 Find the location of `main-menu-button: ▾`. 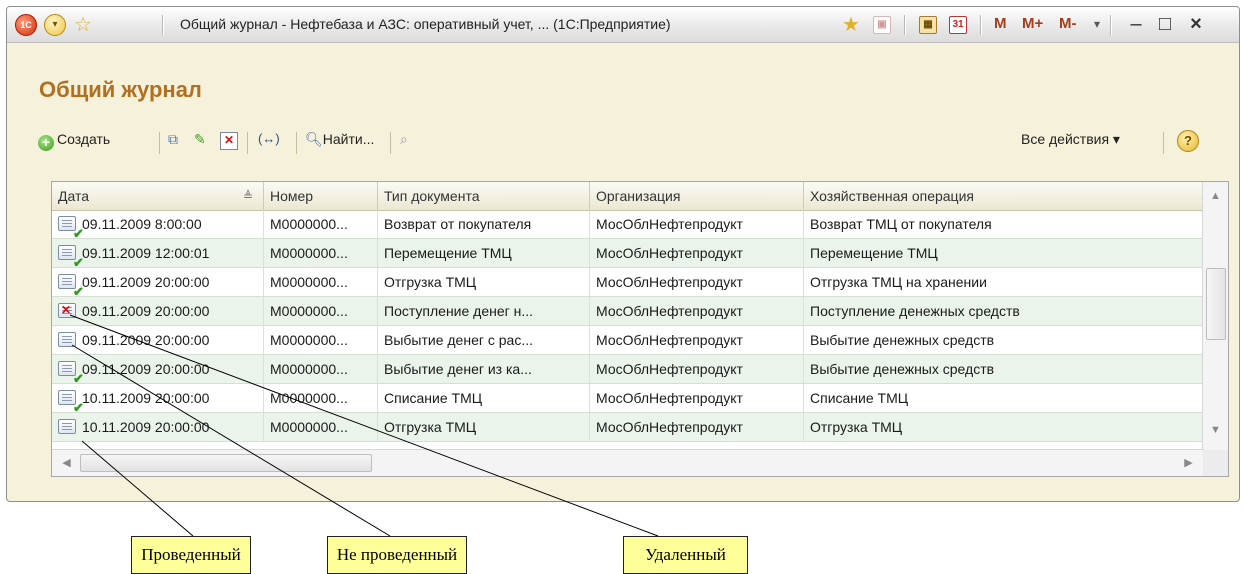

main-menu-button: ▾ is located at coordinates (55, 25).